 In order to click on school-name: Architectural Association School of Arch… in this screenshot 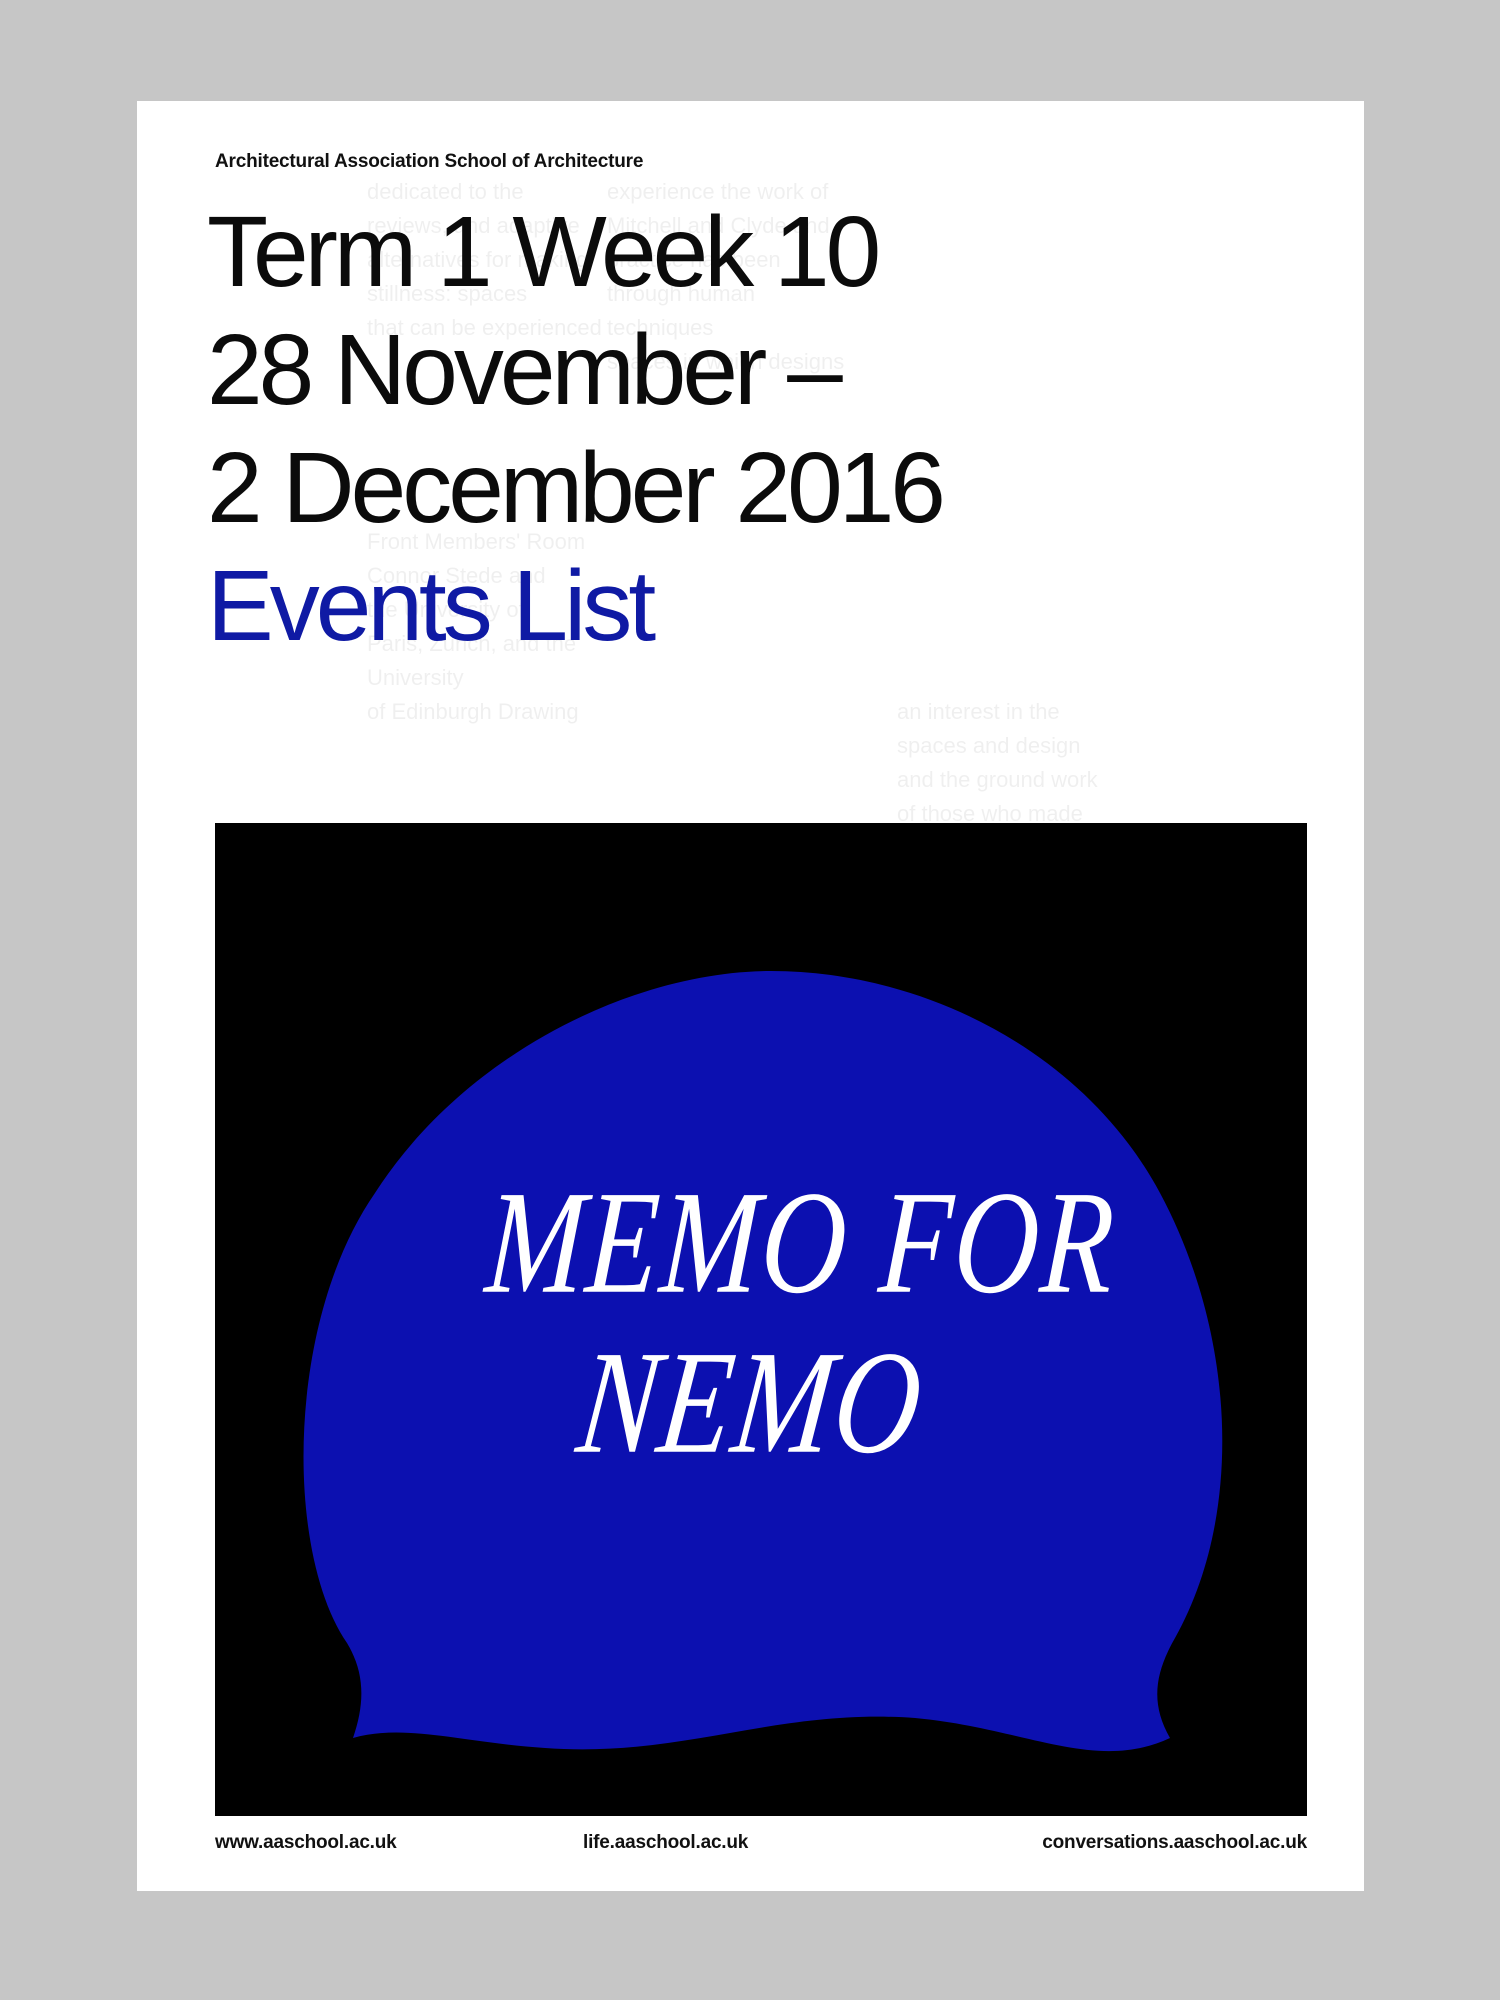, I will do `click(429, 161)`.